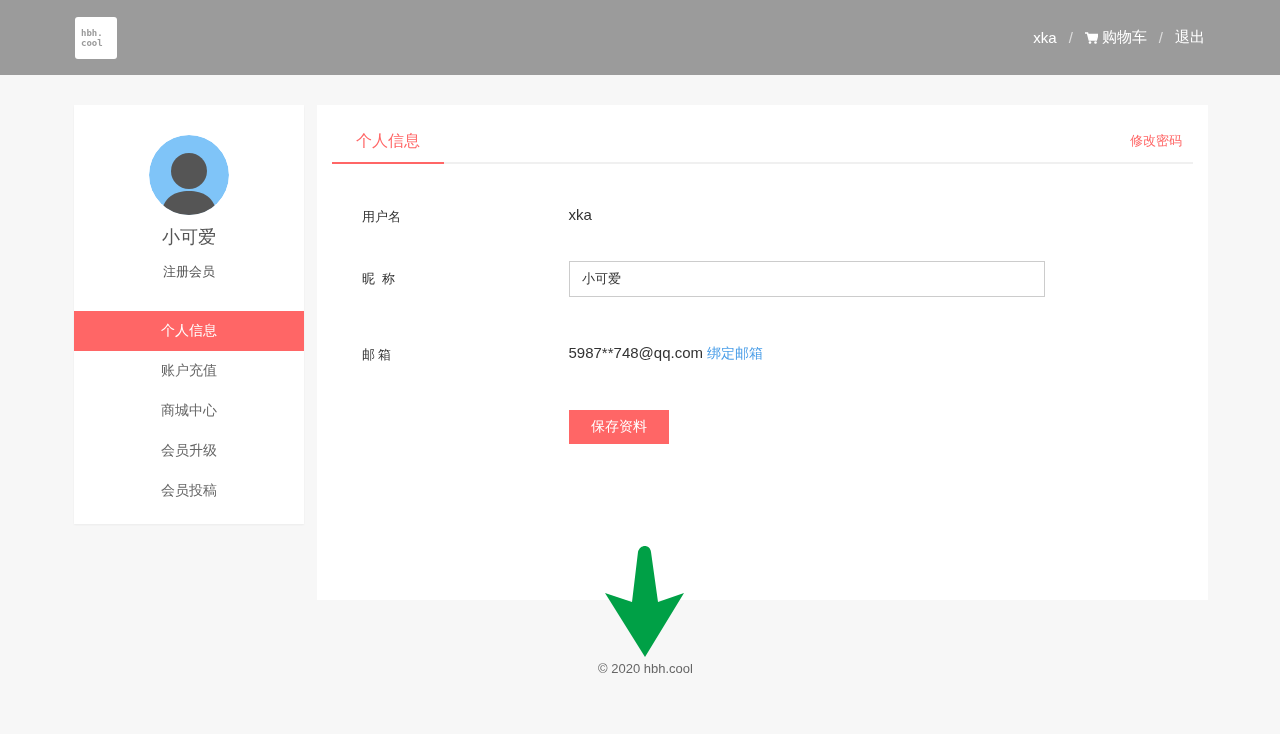 This screenshot has width=1280, height=734. What do you see at coordinates (188, 371) in the screenshot?
I see `sidebar-menu-item: 账户充值` at bounding box center [188, 371].